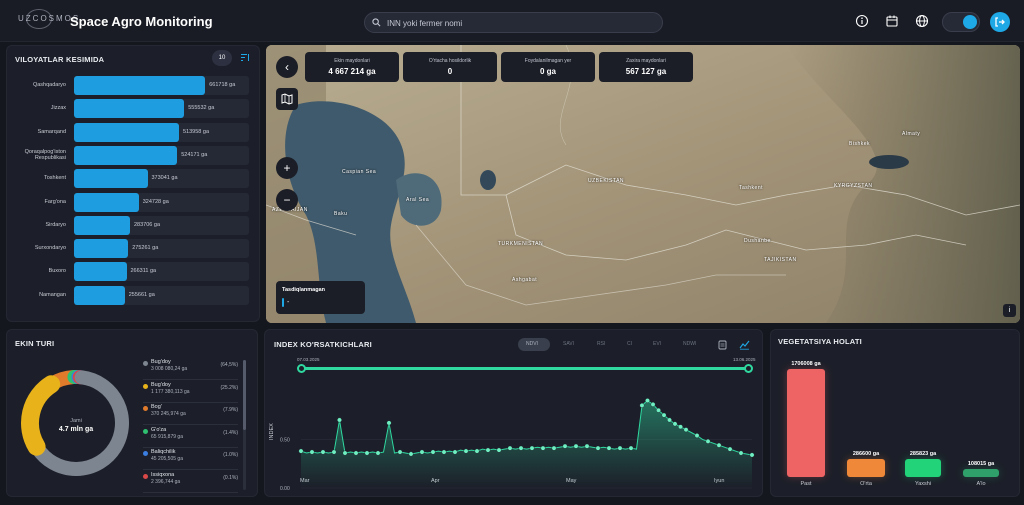 The height and width of the screenshot is (505, 1024). What do you see at coordinates (922, 21) in the screenshot?
I see `globe-icon` at bounding box center [922, 21].